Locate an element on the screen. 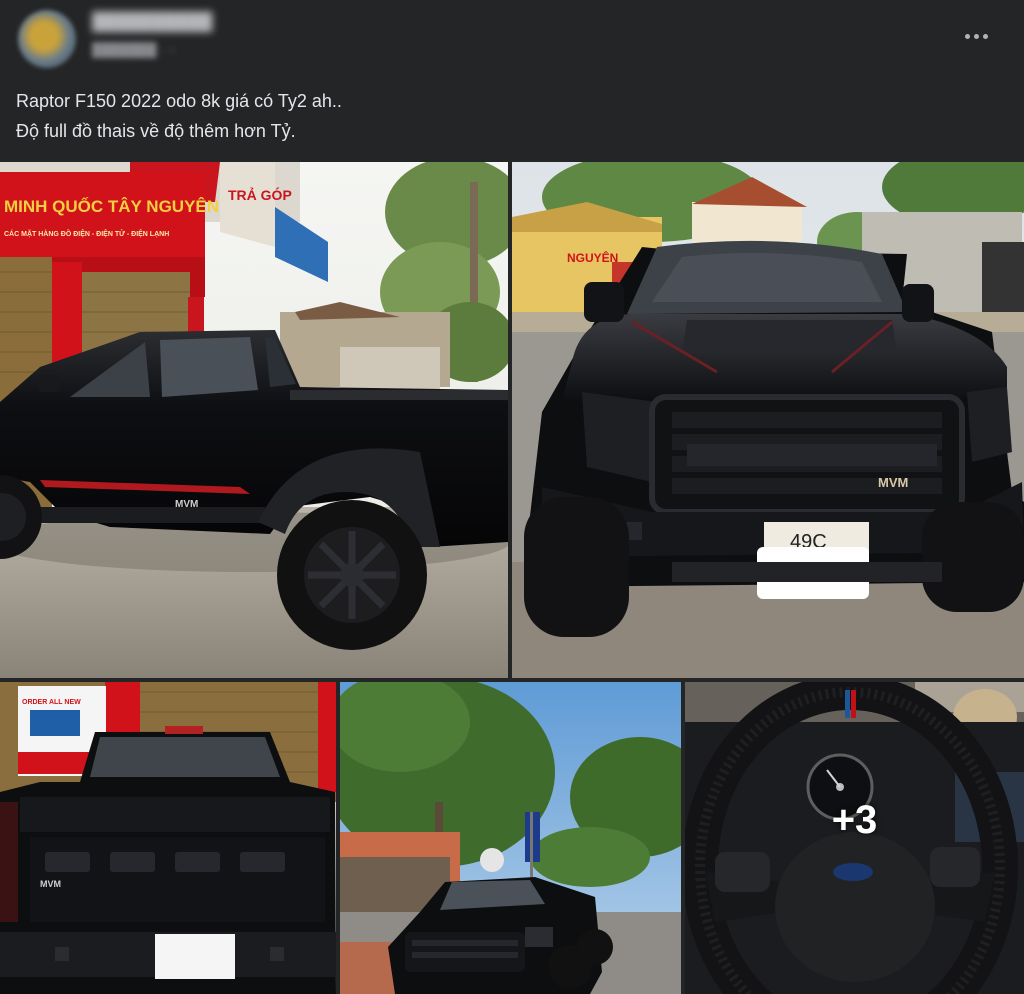  tv-banner-text: ORDER ALL NEW is located at coordinates (51, 702).